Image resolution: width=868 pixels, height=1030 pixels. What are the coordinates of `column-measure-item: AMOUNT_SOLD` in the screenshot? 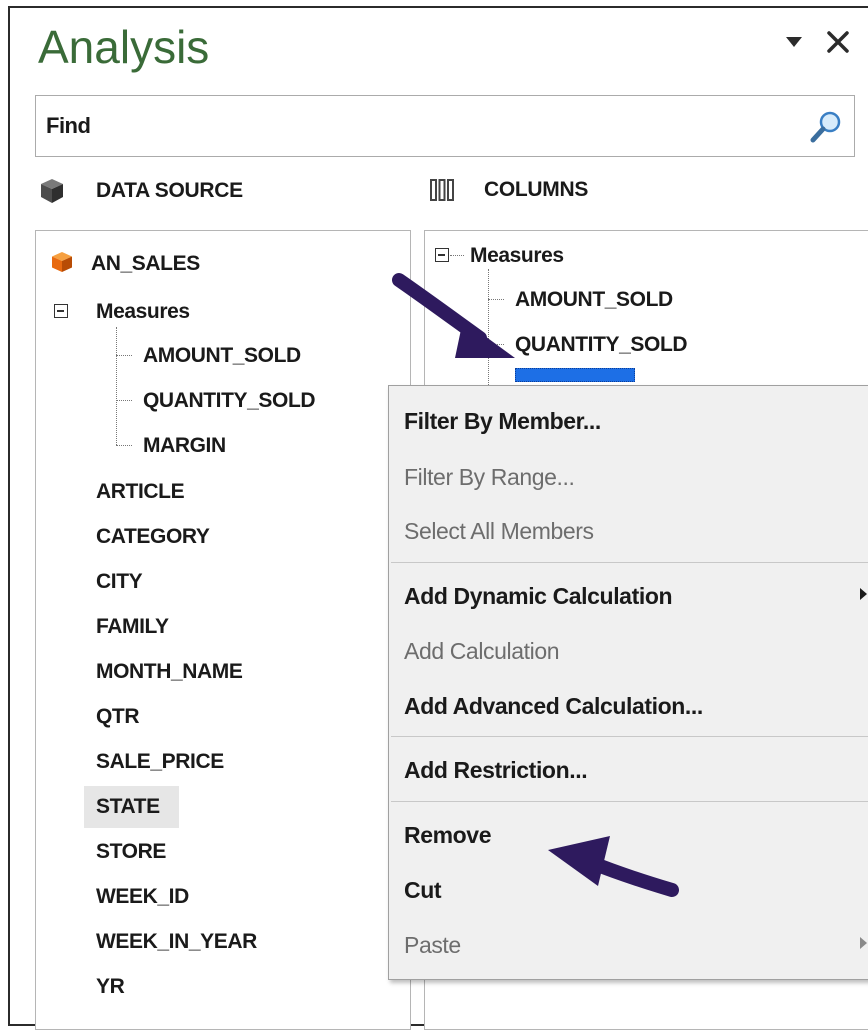 It's located at (594, 299).